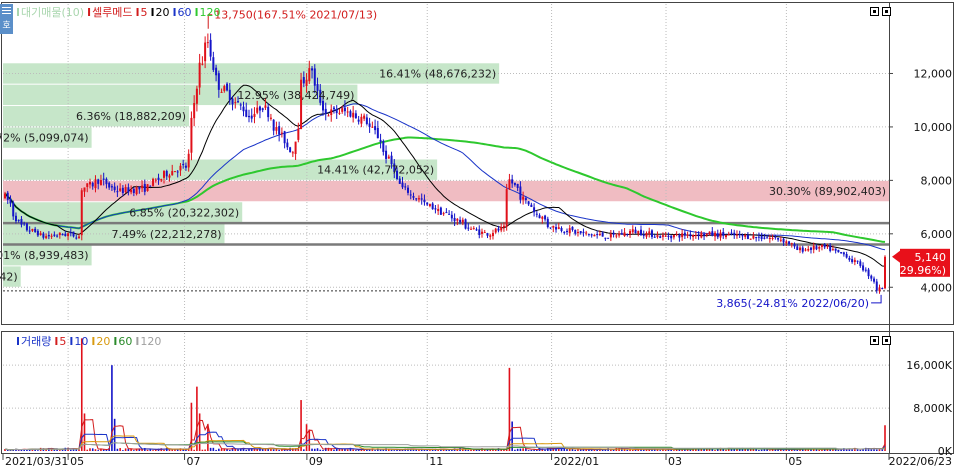 This screenshot has height=470, width=956. What do you see at coordinates (436, 460) in the screenshot?
I see `x-tick-label: 11` at bounding box center [436, 460].